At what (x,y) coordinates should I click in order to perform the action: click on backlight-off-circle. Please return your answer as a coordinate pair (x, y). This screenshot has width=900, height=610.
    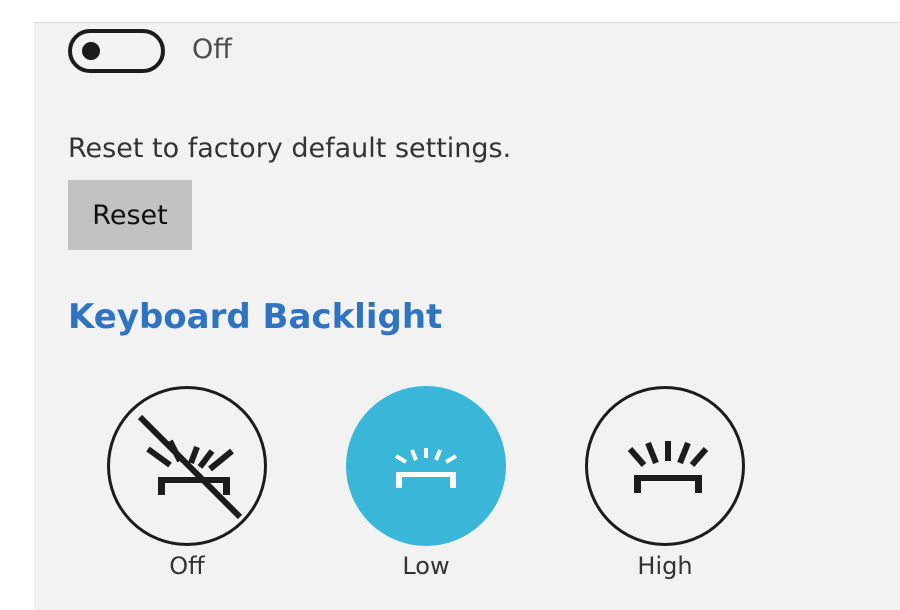
    Looking at the image, I should click on (187, 466).